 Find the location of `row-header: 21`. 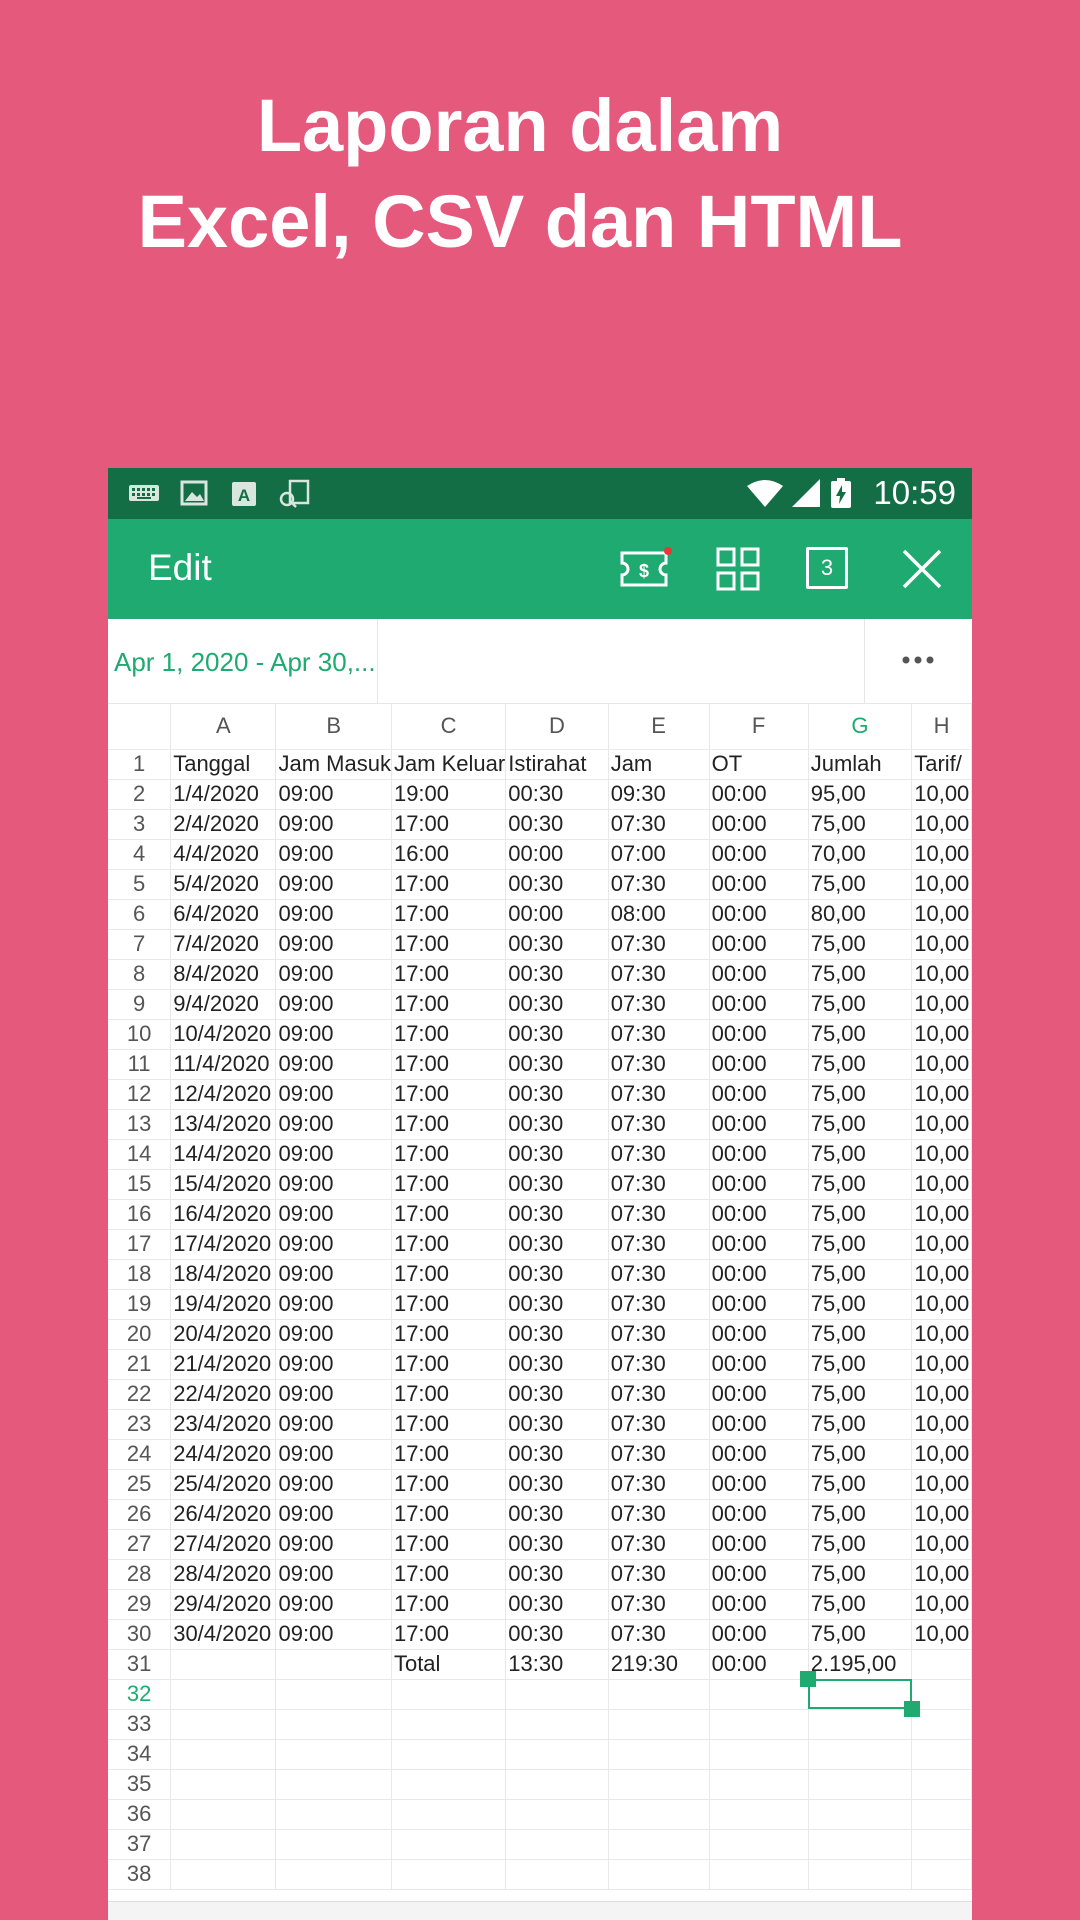

row-header: 21 is located at coordinates (140, 1364).